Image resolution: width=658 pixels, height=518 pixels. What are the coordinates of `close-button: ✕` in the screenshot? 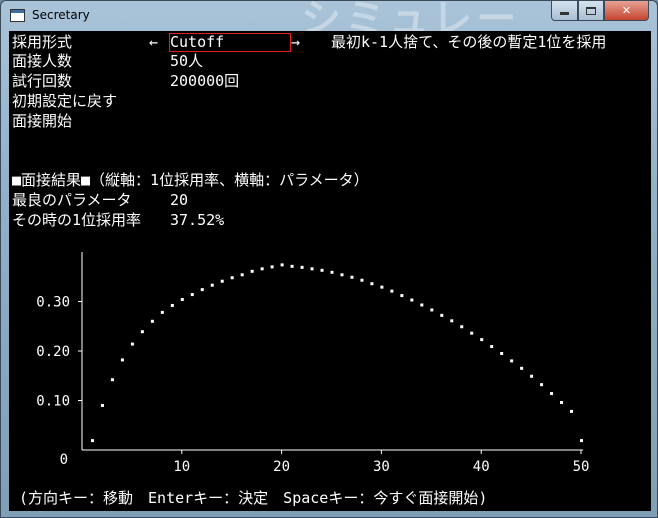 It's located at (626, 11).